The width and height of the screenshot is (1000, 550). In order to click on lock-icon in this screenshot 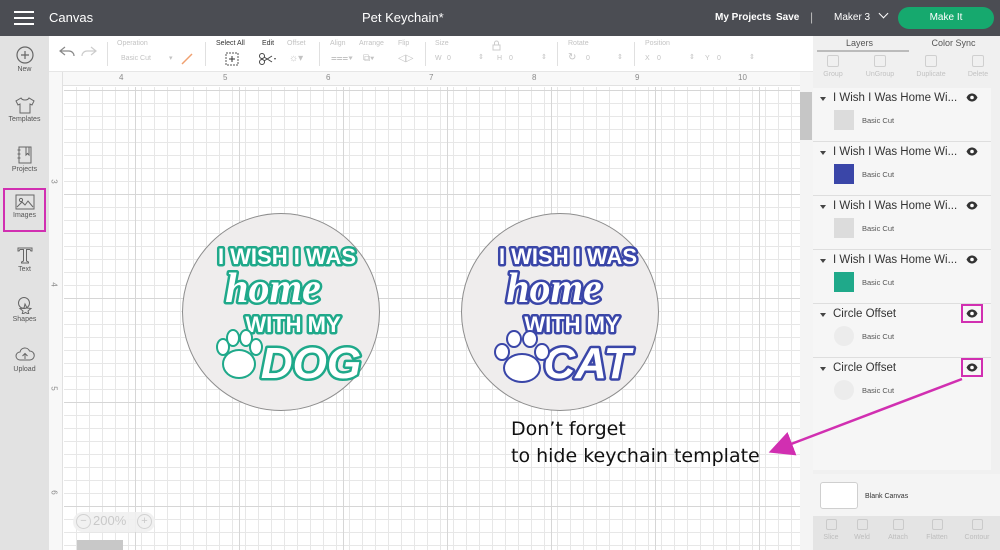, I will do `click(496, 45)`.